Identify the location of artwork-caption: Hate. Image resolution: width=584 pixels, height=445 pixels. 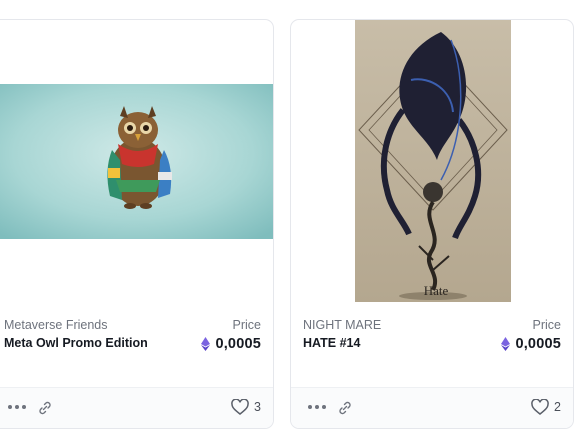
(436, 290).